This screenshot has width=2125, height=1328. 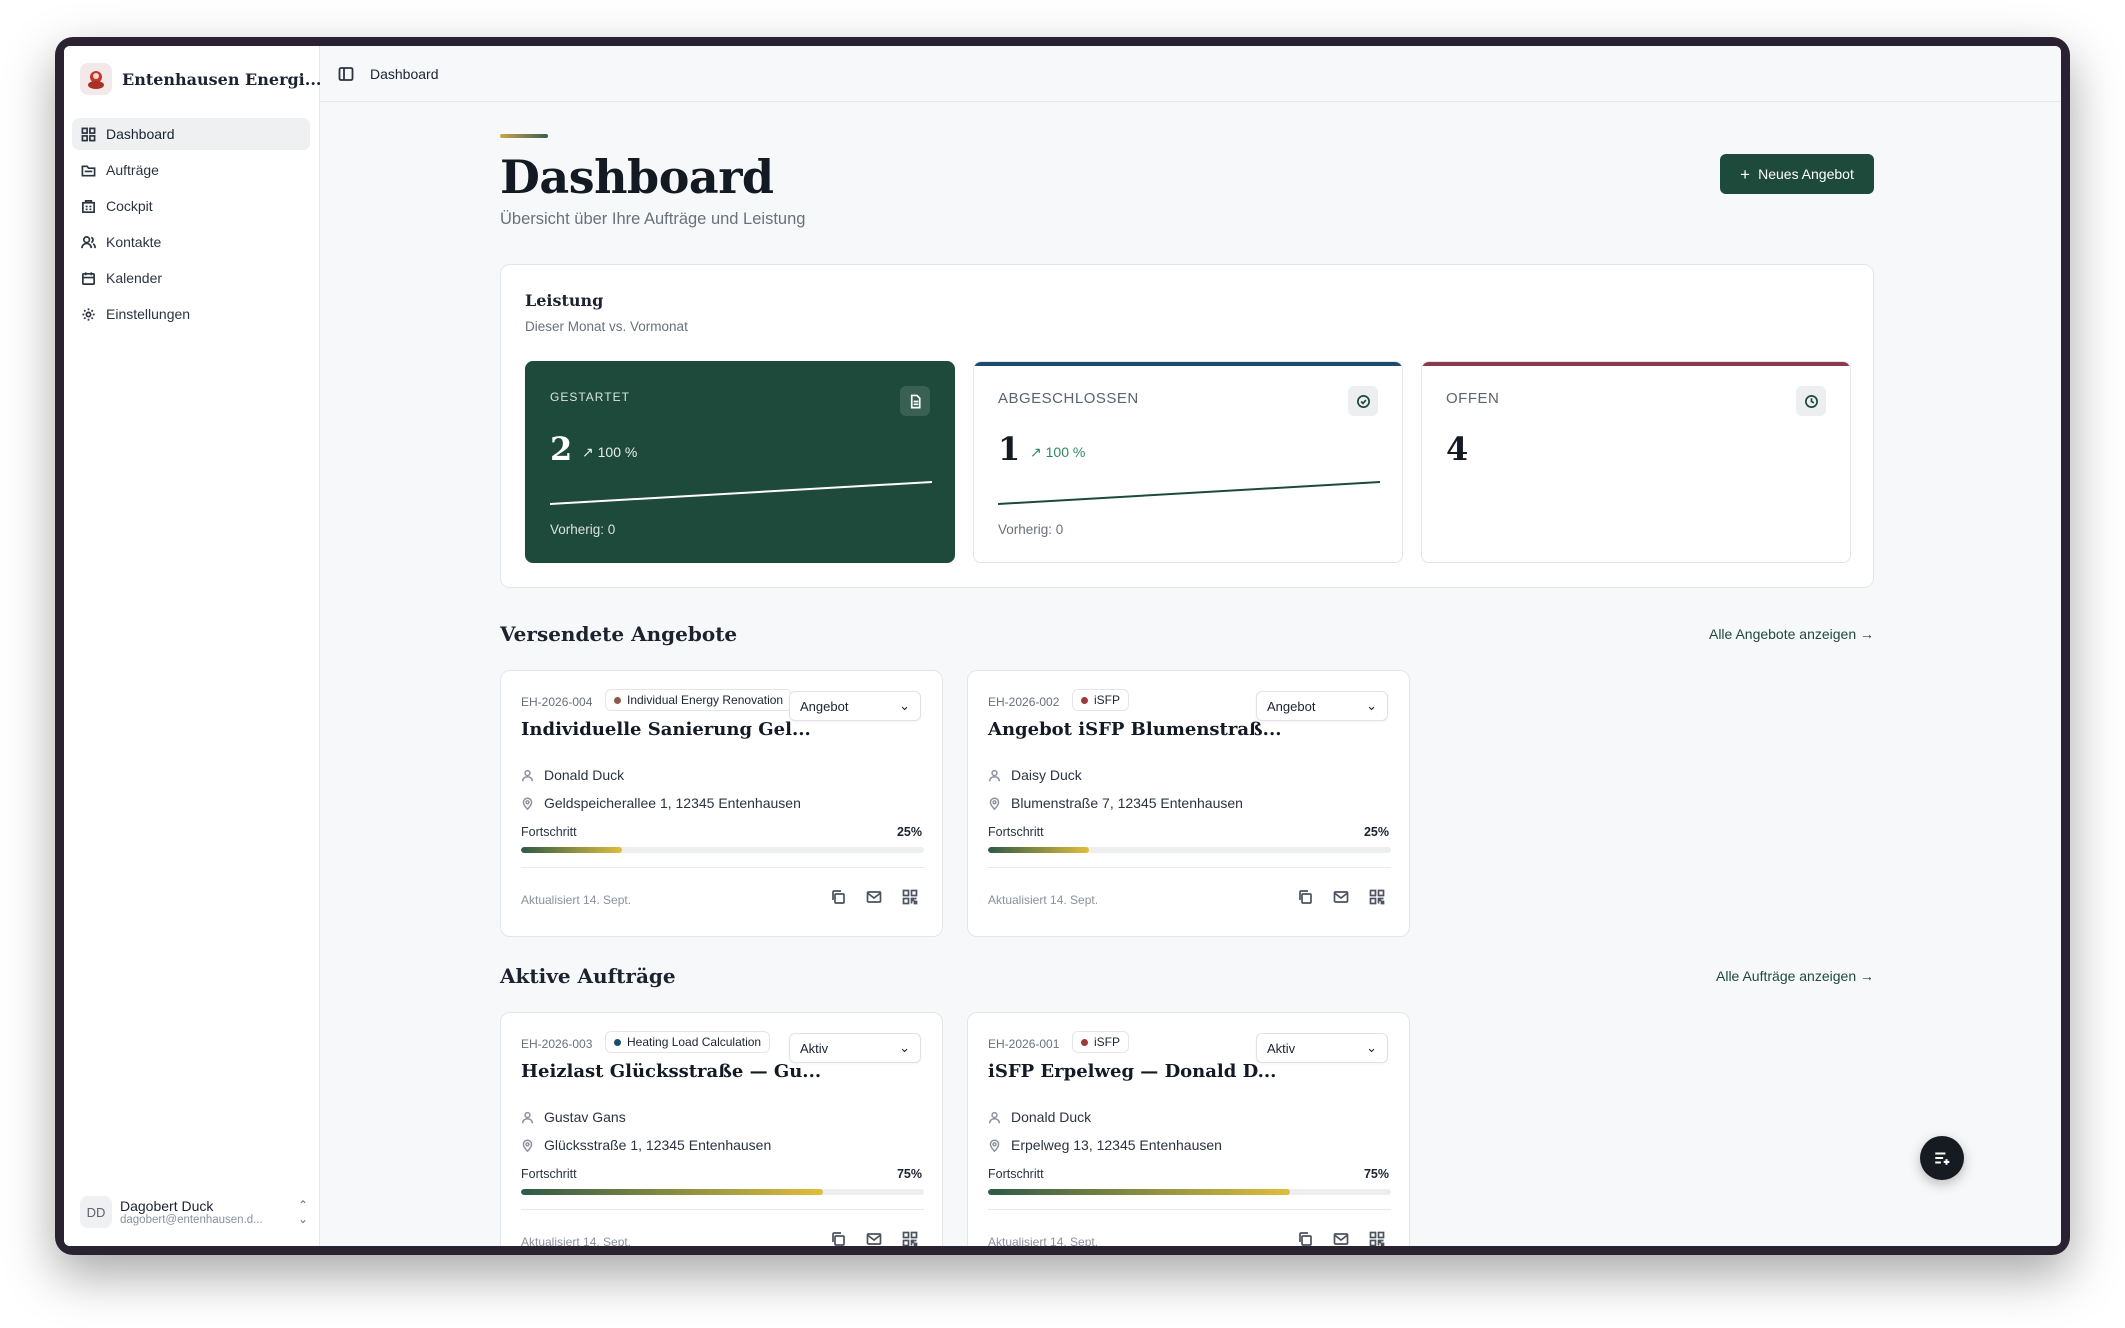 I want to click on new-offer-label: Neues Angebot, so click(x=1806, y=174).